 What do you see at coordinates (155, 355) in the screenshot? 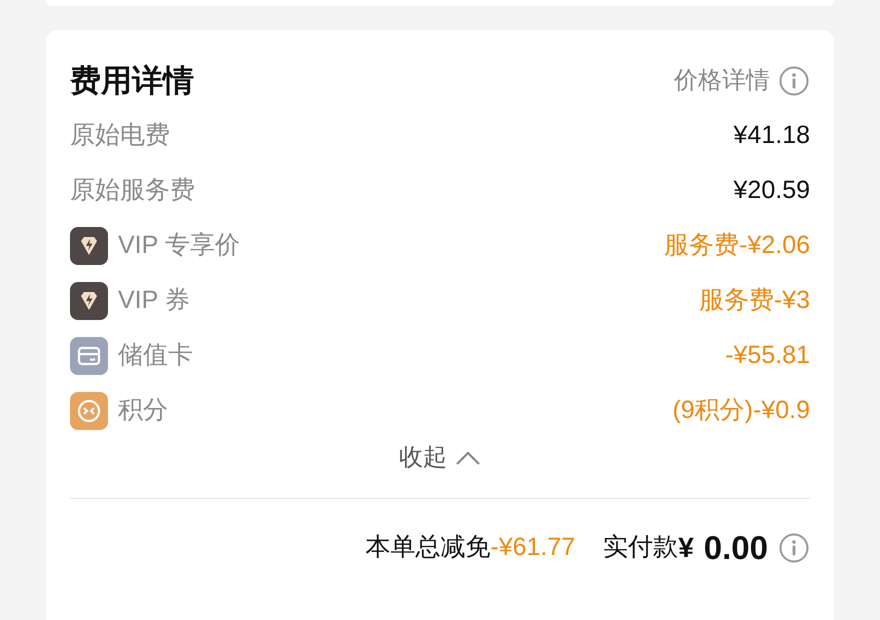
I see `fee-label: 储值卡` at bounding box center [155, 355].